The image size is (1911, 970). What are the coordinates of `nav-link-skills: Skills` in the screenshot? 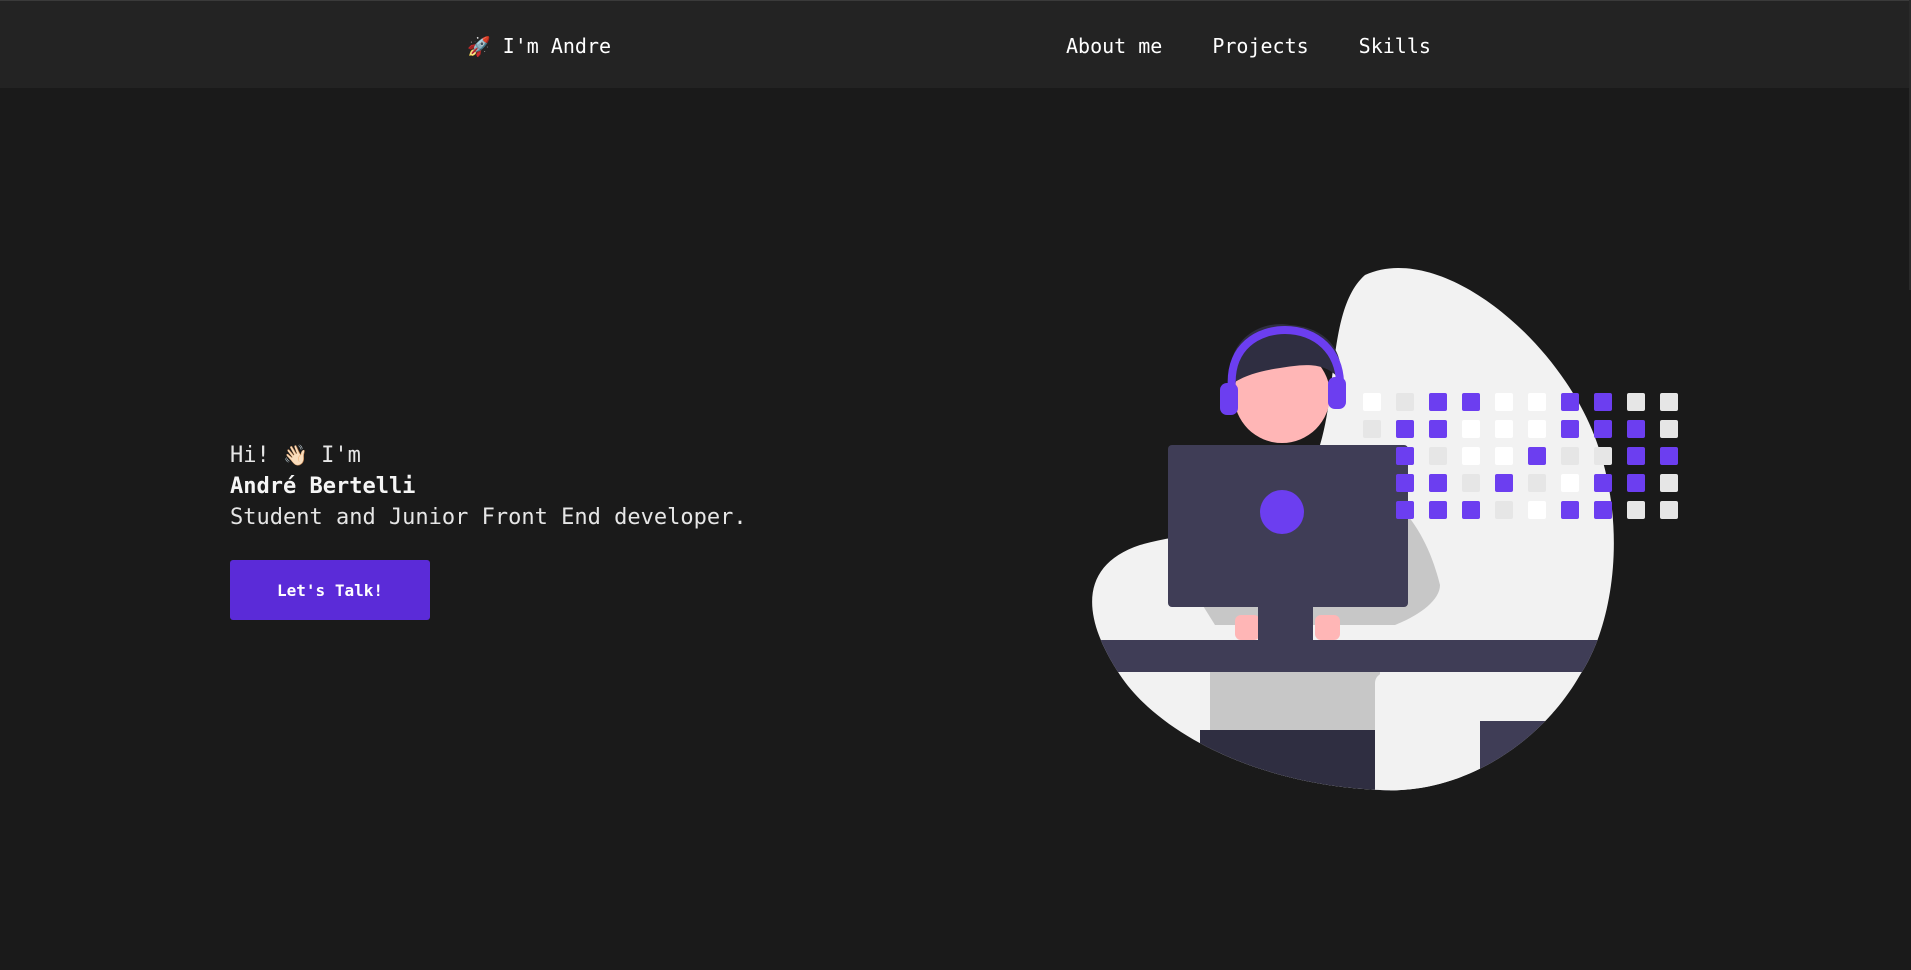 It's located at (1395, 46).